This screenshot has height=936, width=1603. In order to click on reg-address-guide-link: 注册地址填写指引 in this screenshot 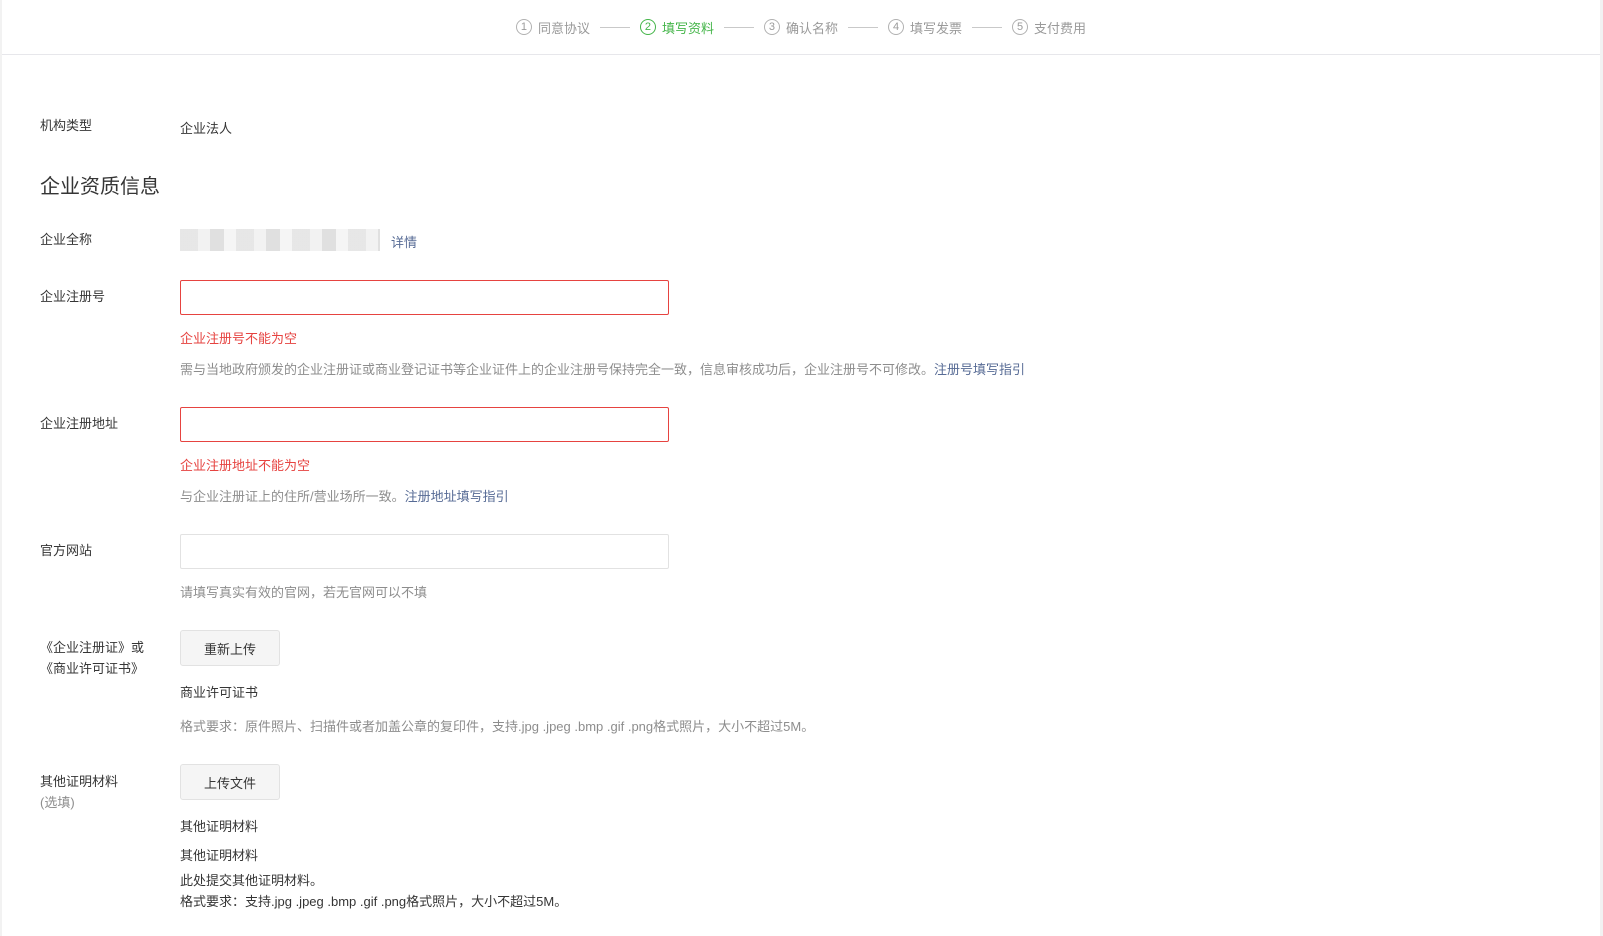, I will do `click(457, 496)`.